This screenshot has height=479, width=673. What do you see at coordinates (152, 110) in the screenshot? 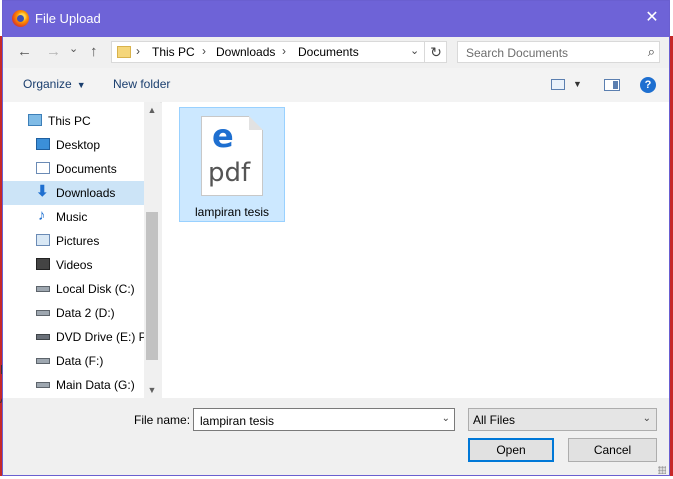
I see `scroll-up-icon: ▲` at bounding box center [152, 110].